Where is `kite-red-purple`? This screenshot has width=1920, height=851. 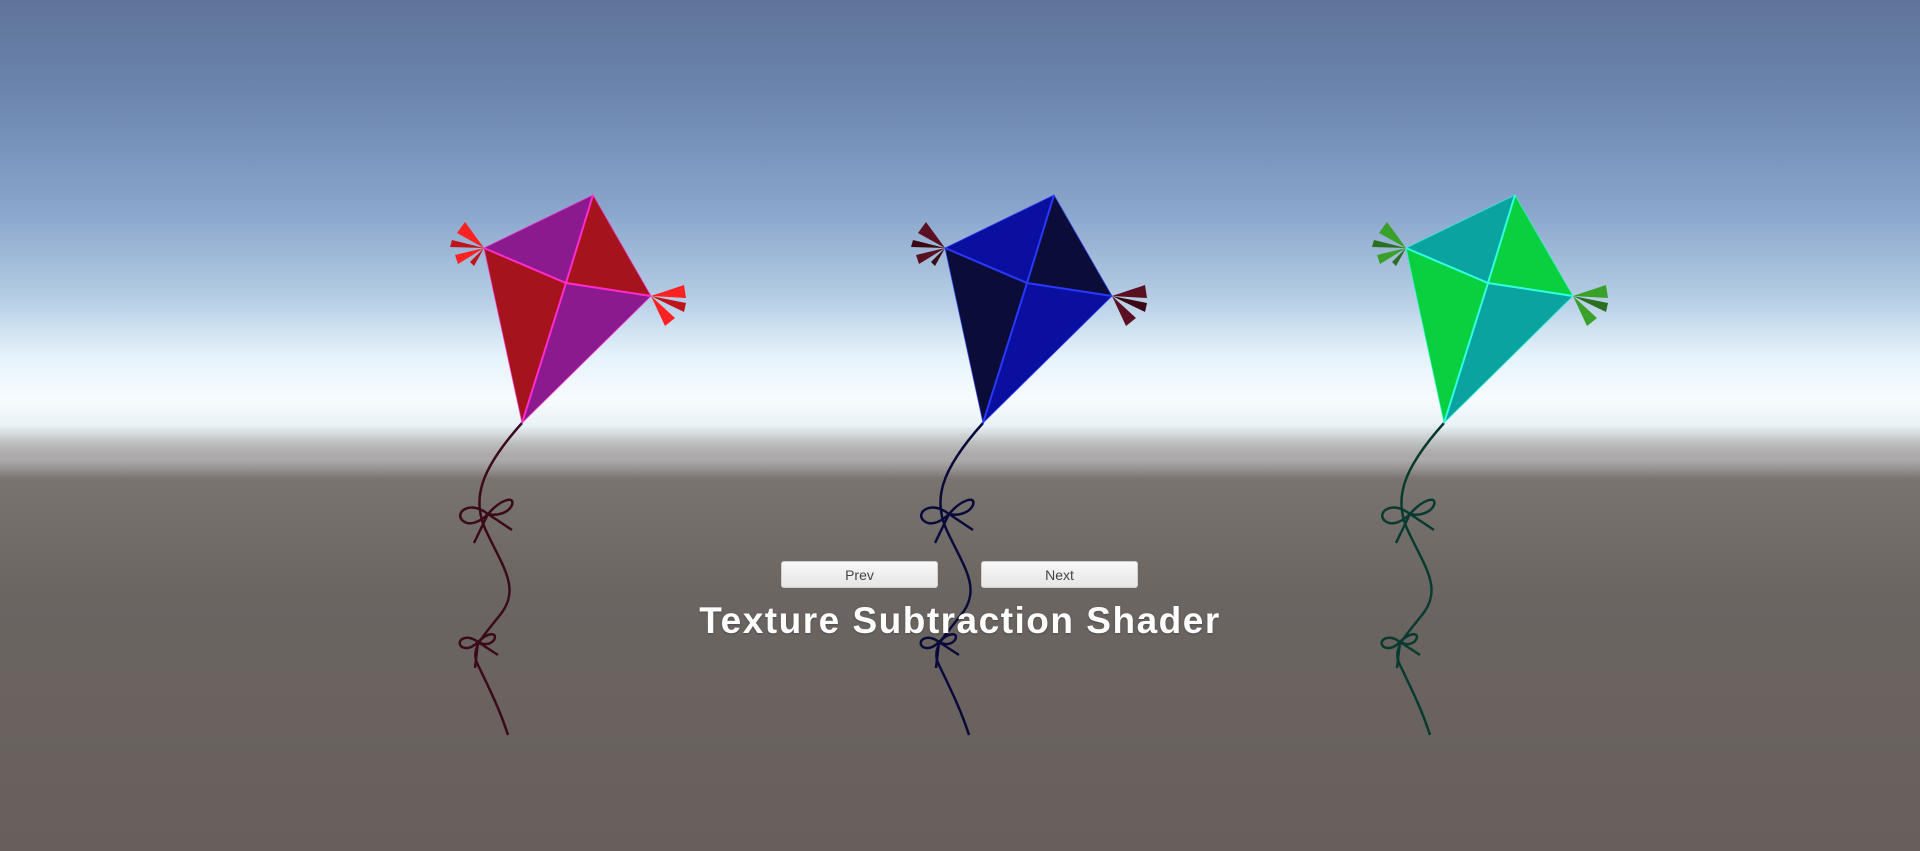
kite-red-purple is located at coordinates (568, 465).